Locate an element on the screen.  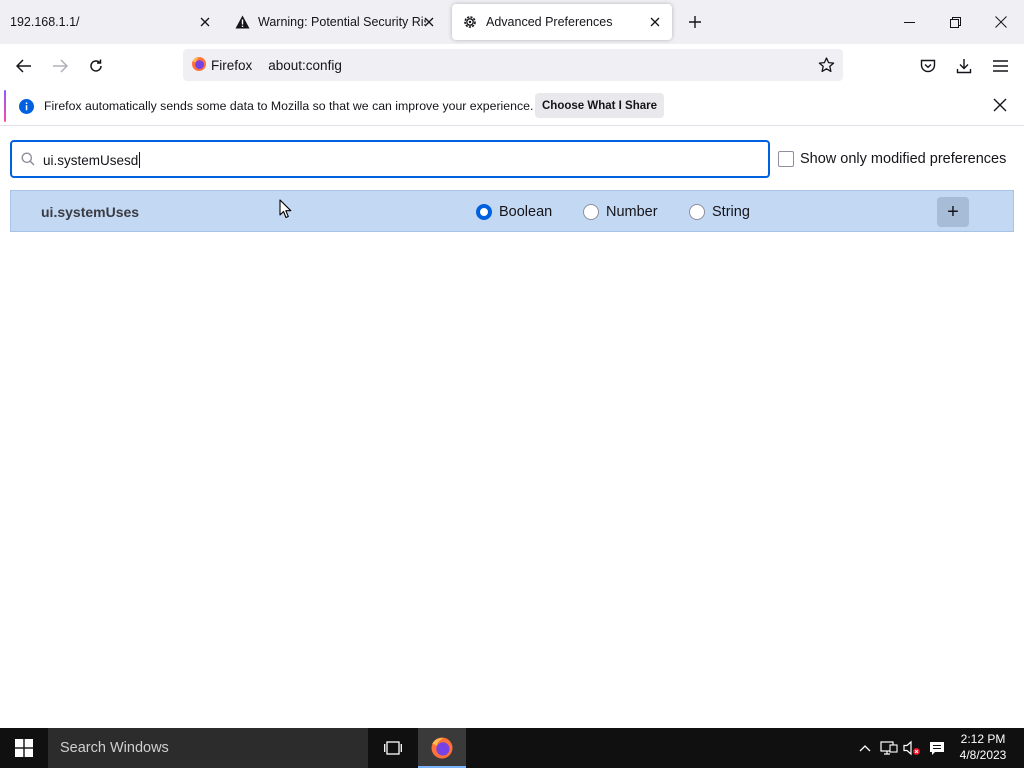
url-bar: Firefox about:config is located at coordinates (513, 65).